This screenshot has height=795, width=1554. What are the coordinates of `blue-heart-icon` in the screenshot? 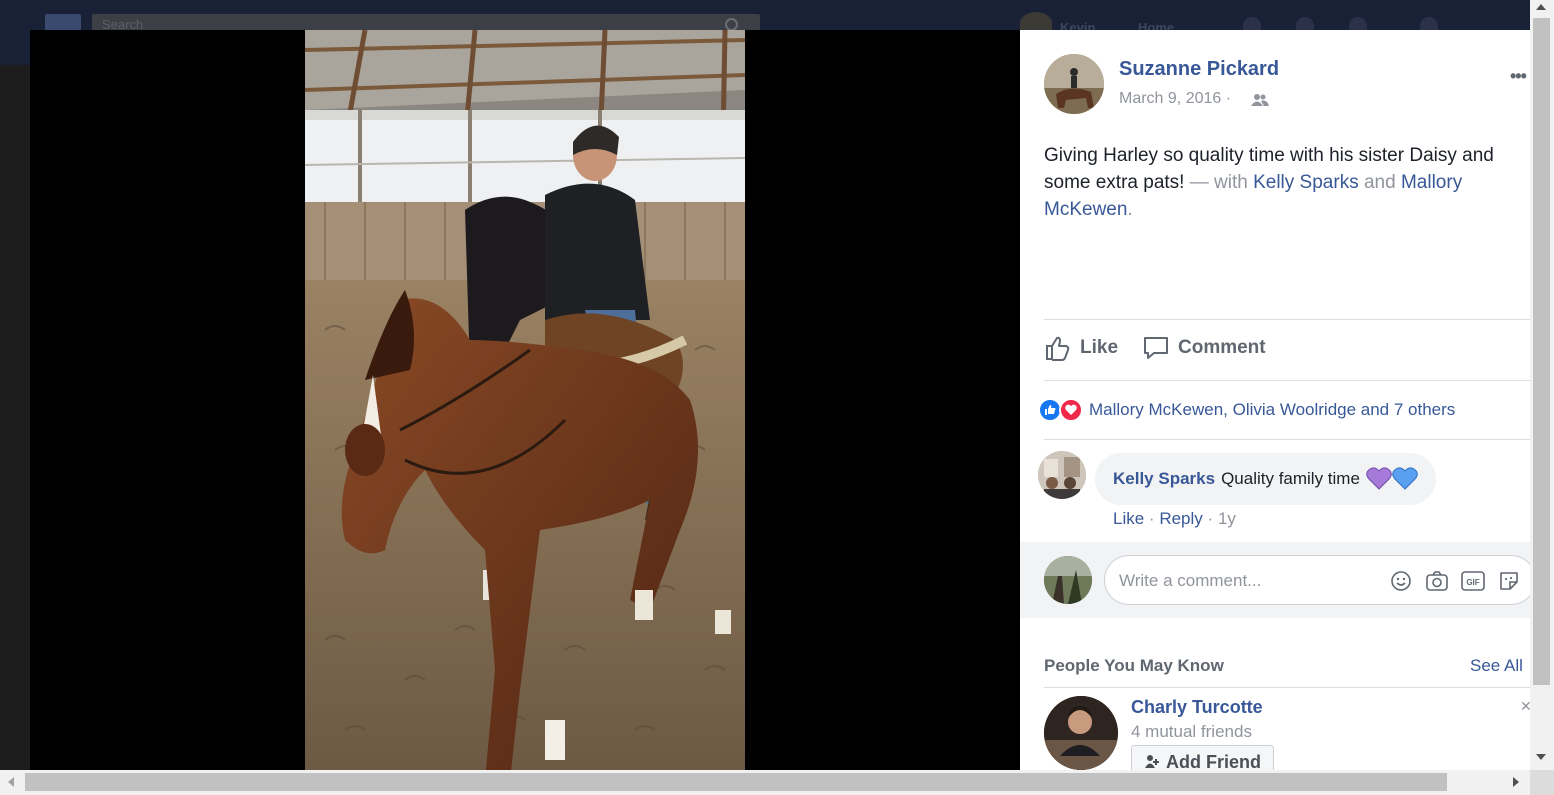 It's located at (1405, 478).